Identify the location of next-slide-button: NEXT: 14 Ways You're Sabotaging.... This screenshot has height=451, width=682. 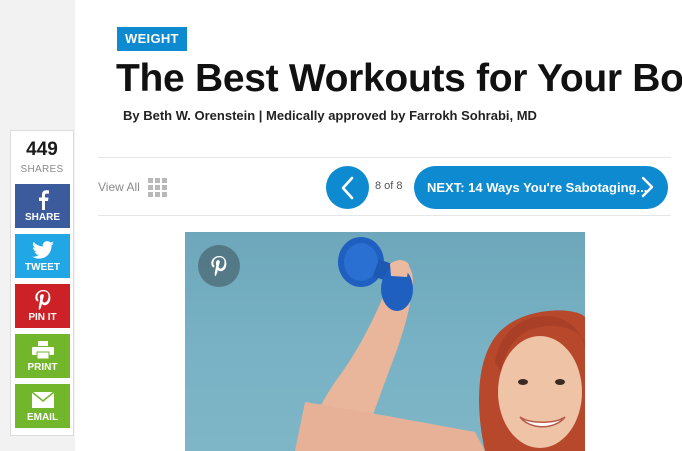
(541, 187).